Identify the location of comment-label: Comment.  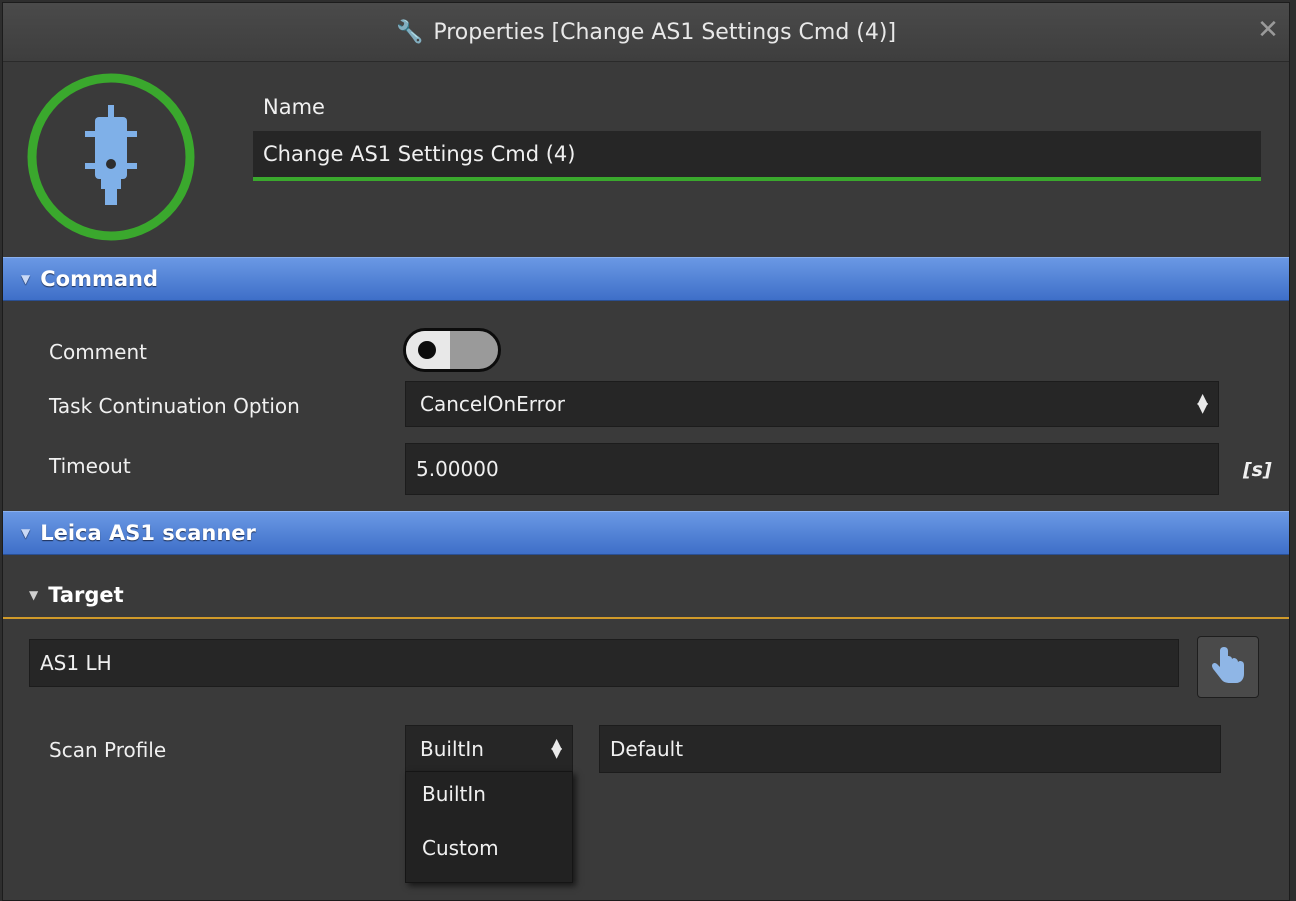
(98, 352).